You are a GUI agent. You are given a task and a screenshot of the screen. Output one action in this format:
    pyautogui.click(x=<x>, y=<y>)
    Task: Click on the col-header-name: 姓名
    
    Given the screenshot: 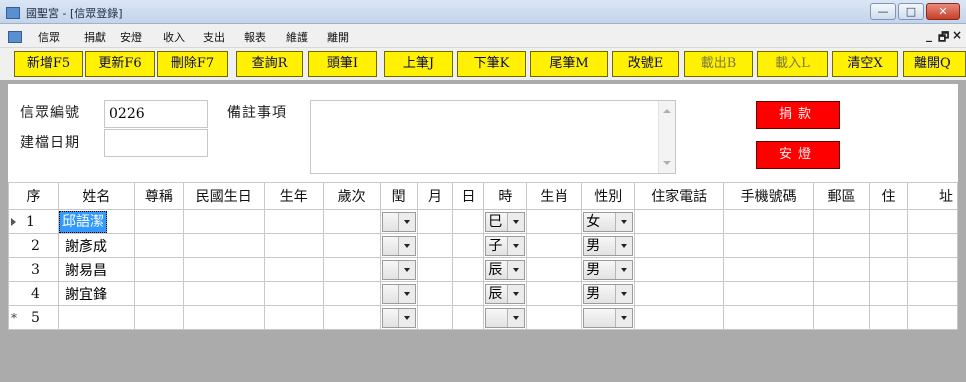 What is the action you would take?
    pyautogui.click(x=96, y=196)
    